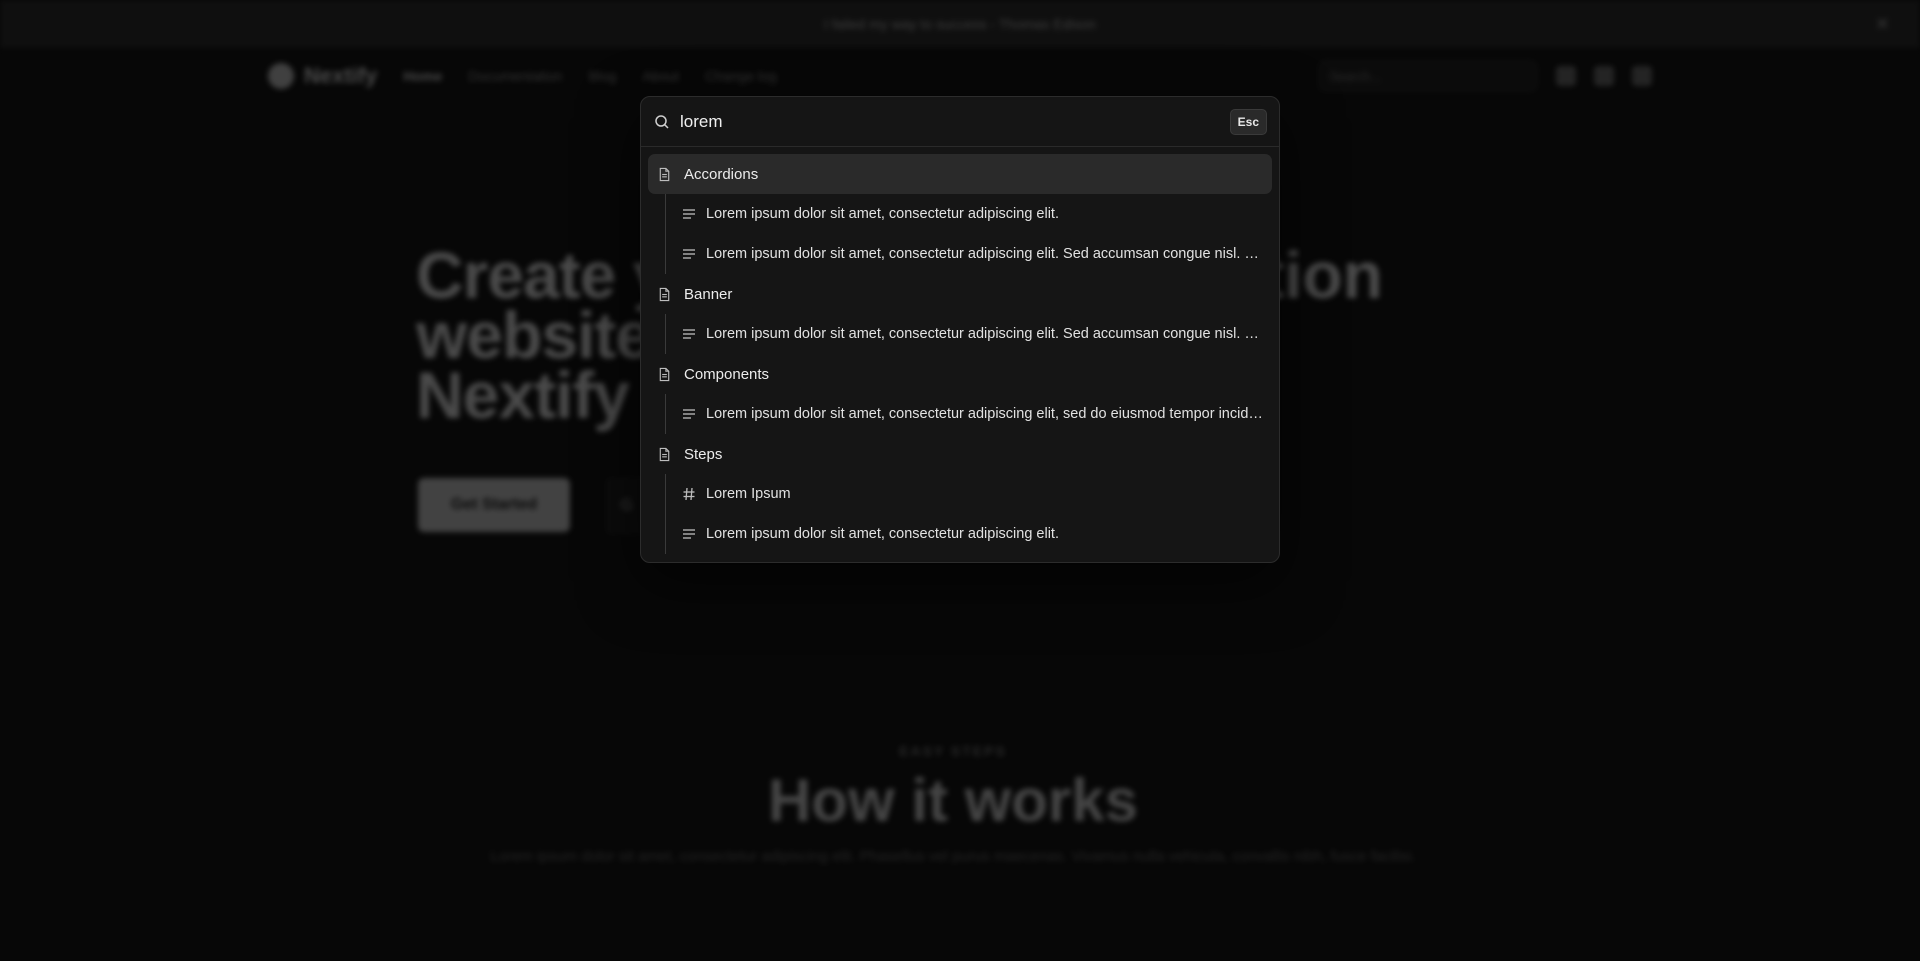  What do you see at coordinates (727, 374) in the screenshot?
I see `result-label: Components` at bounding box center [727, 374].